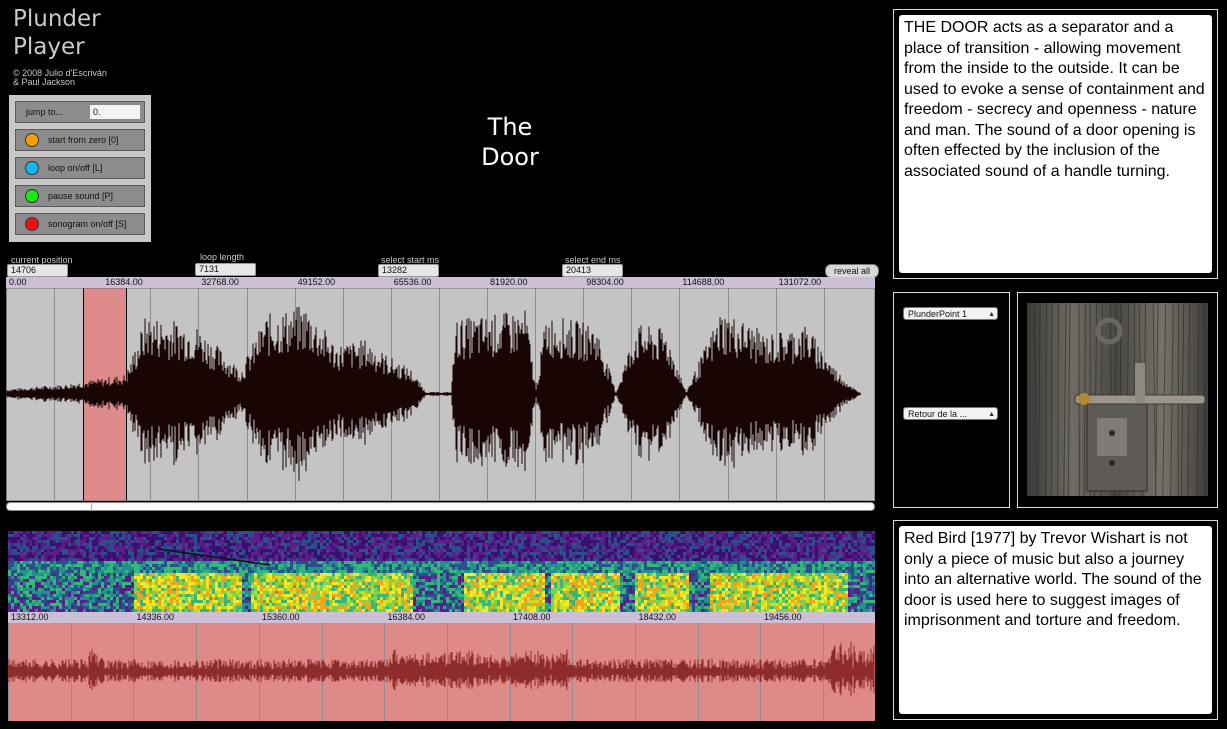  Describe the element at coordinates (80, 168) in the screenshot. I see `loop-toggle-button: loop on/off [L]` at that location.